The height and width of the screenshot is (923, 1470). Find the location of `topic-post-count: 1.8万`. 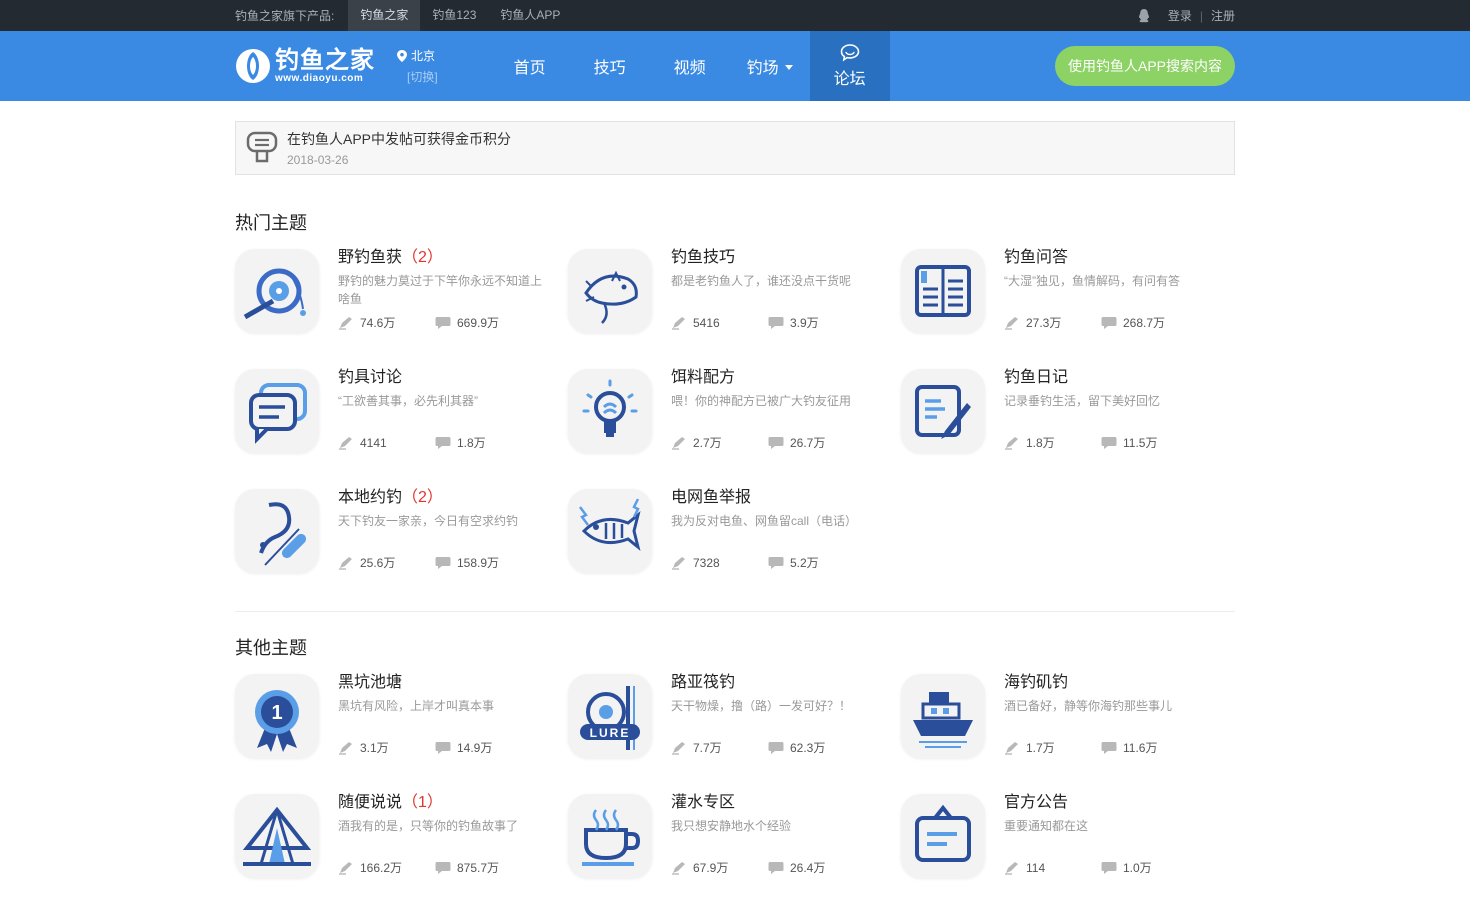

topic-post-count: 1.8万 is located at coordinates (1040, 443).